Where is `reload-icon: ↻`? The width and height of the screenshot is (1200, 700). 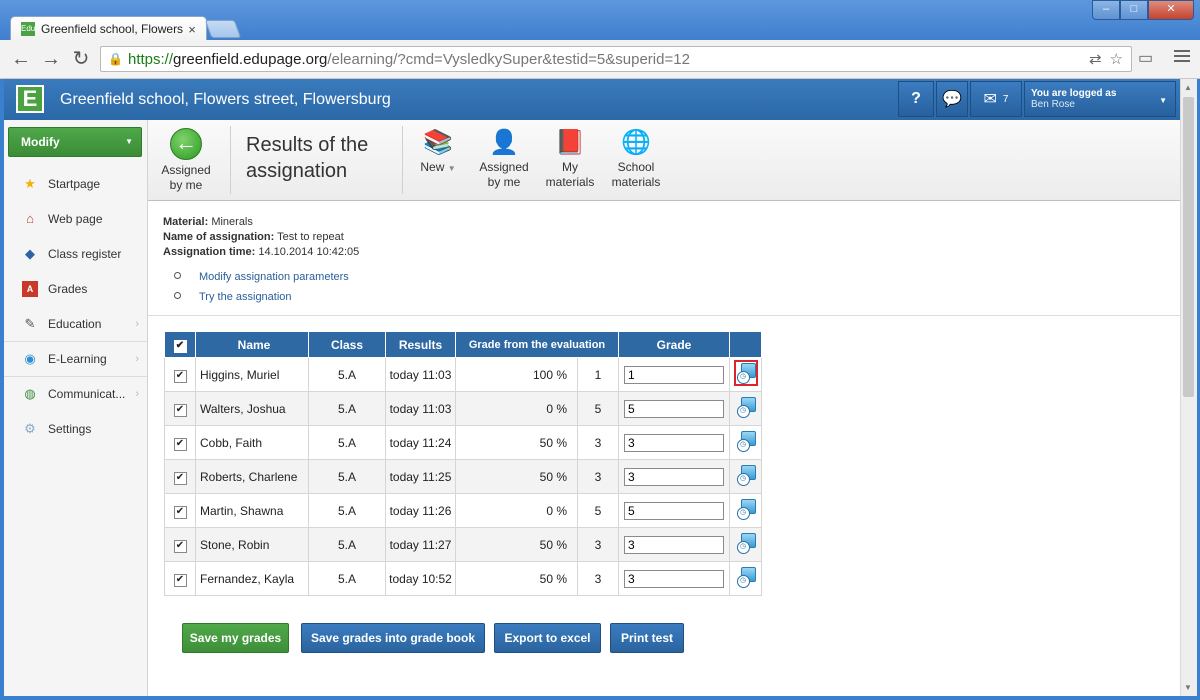 reload-icon: ↻ is located at coordinates (81, 59).